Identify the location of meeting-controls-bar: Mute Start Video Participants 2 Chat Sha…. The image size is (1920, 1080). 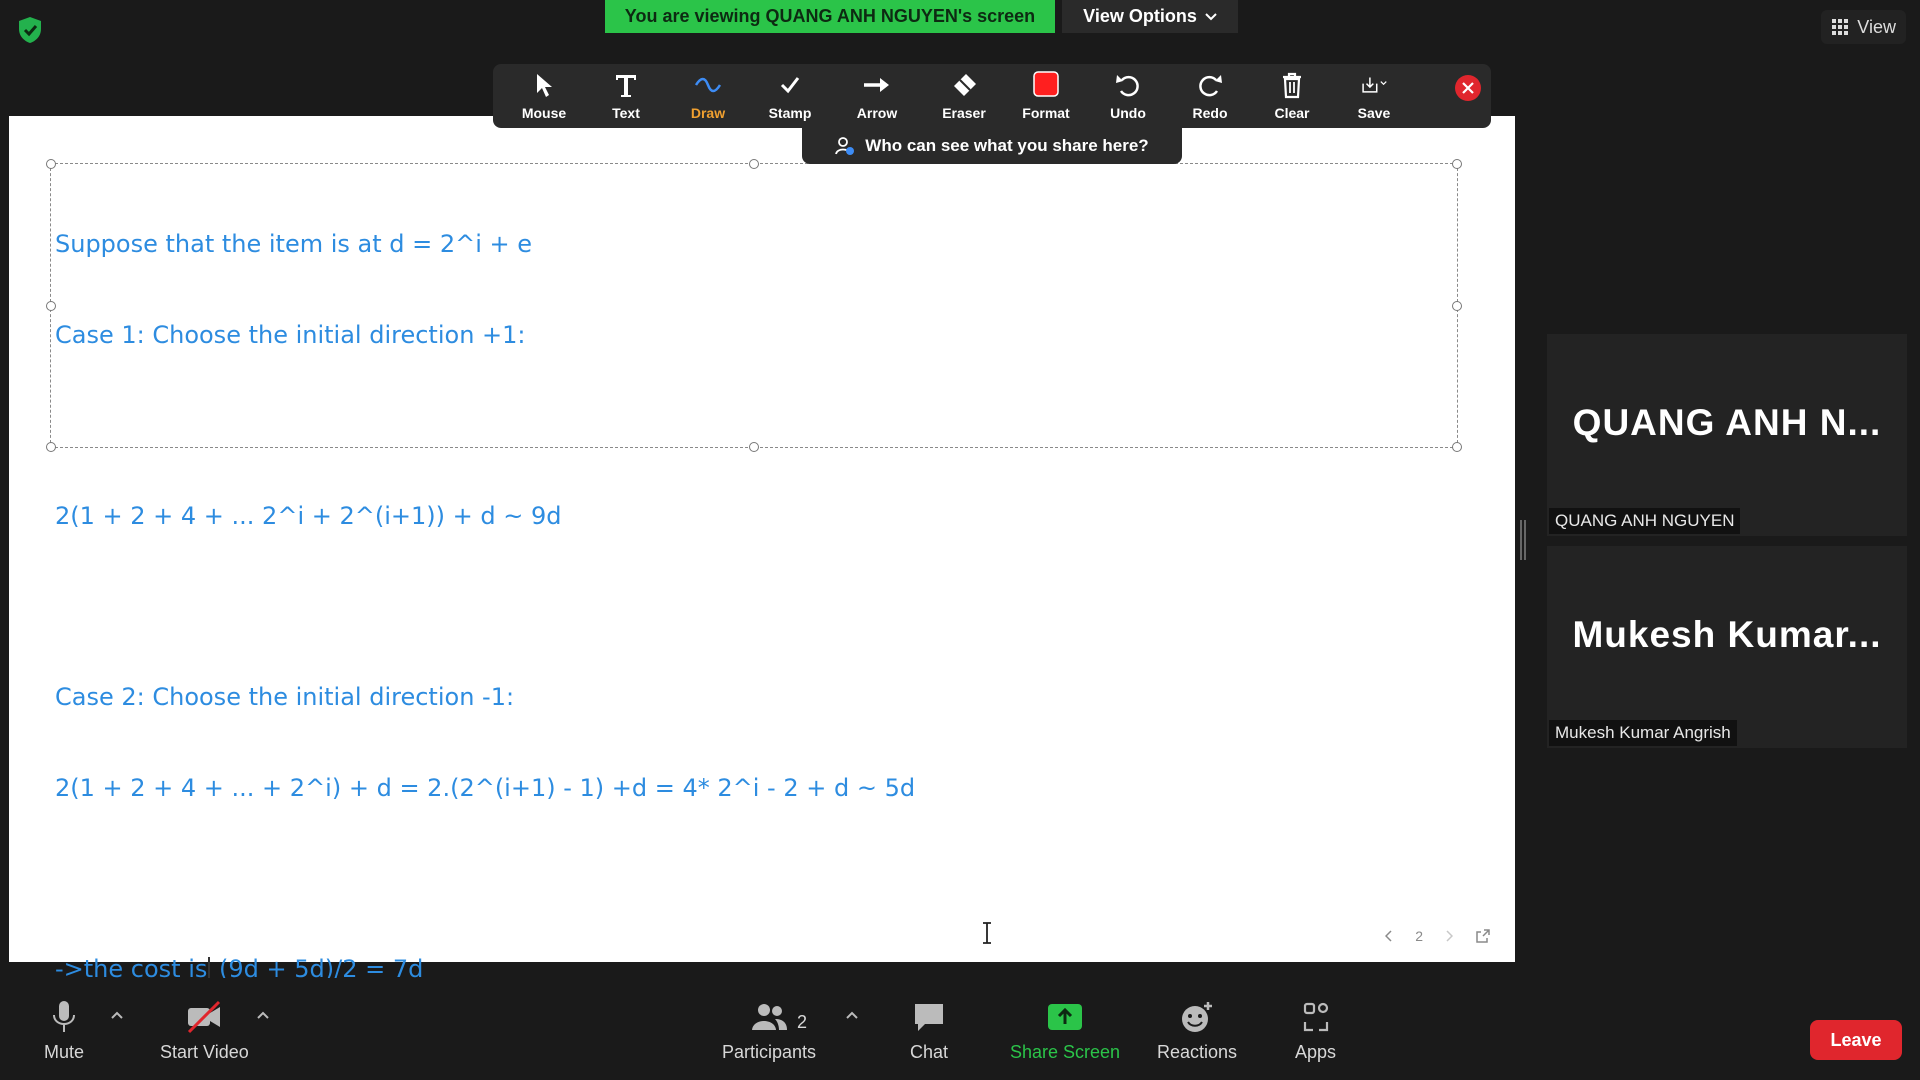
(960, 1029).